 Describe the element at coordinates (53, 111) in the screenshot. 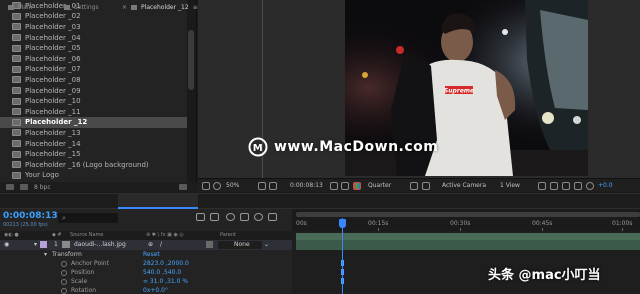

I see `project-item-label: Placeholder _11` at that location.